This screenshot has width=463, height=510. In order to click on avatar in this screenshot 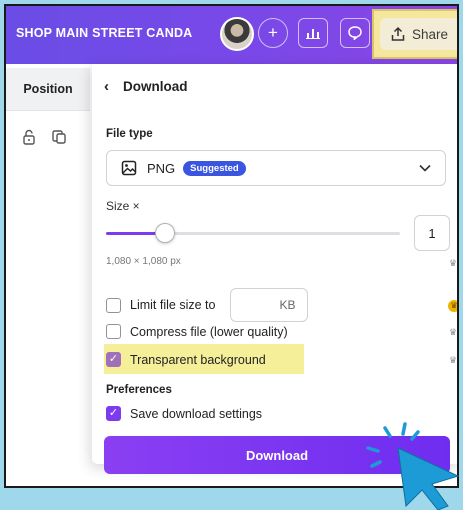, I will do `click(237, 34)`.